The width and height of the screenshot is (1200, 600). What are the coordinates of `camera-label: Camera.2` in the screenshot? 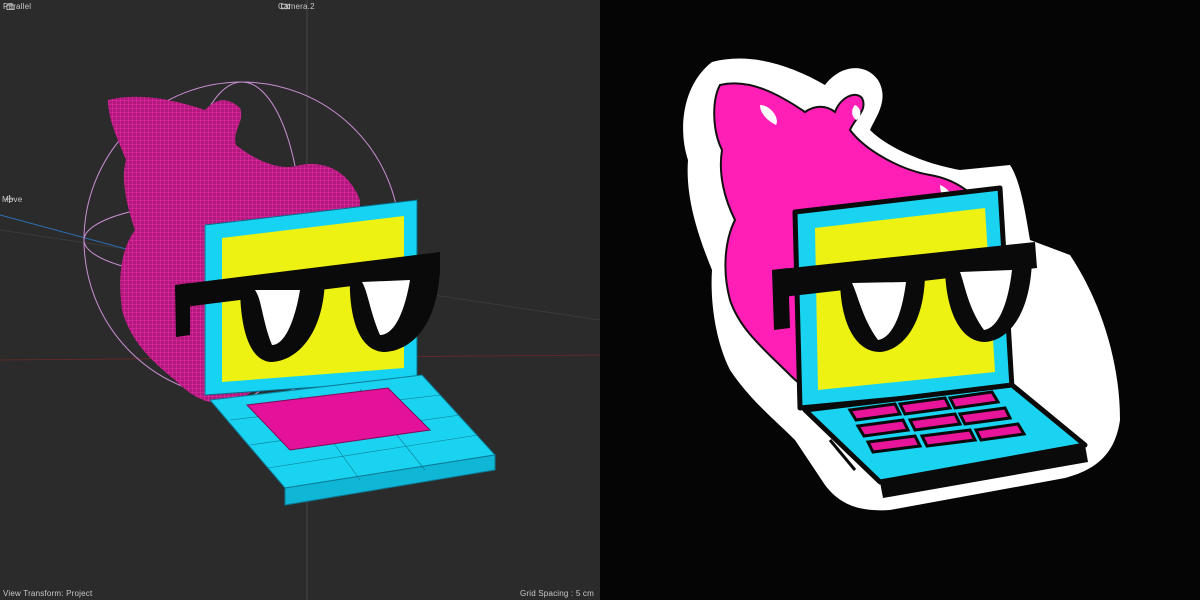 It's located at (296, 6).